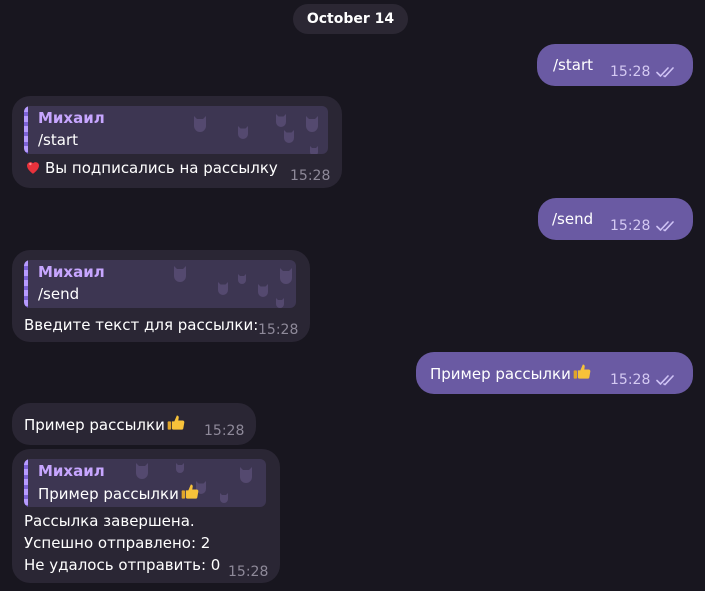 This screenshot has height=591, width=705. I want to click on message-text: Введите текст для рассылки:, so click(141, 325).